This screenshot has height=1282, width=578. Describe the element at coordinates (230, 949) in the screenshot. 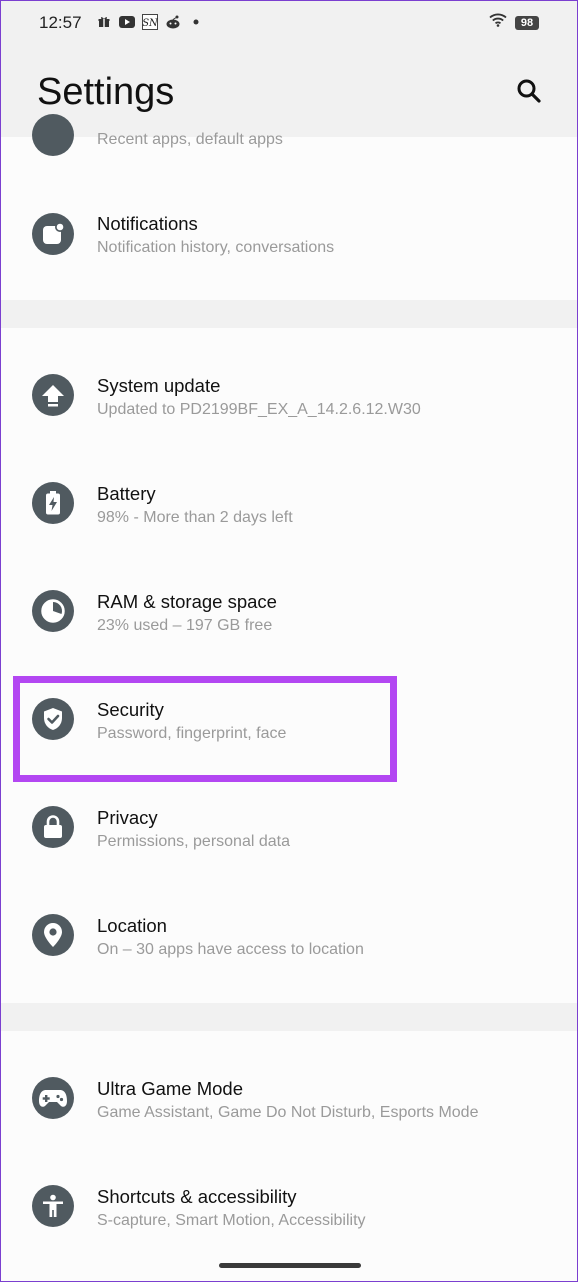

I see `settings-item-subtitle: On – 30 apps have access to location` at that location.